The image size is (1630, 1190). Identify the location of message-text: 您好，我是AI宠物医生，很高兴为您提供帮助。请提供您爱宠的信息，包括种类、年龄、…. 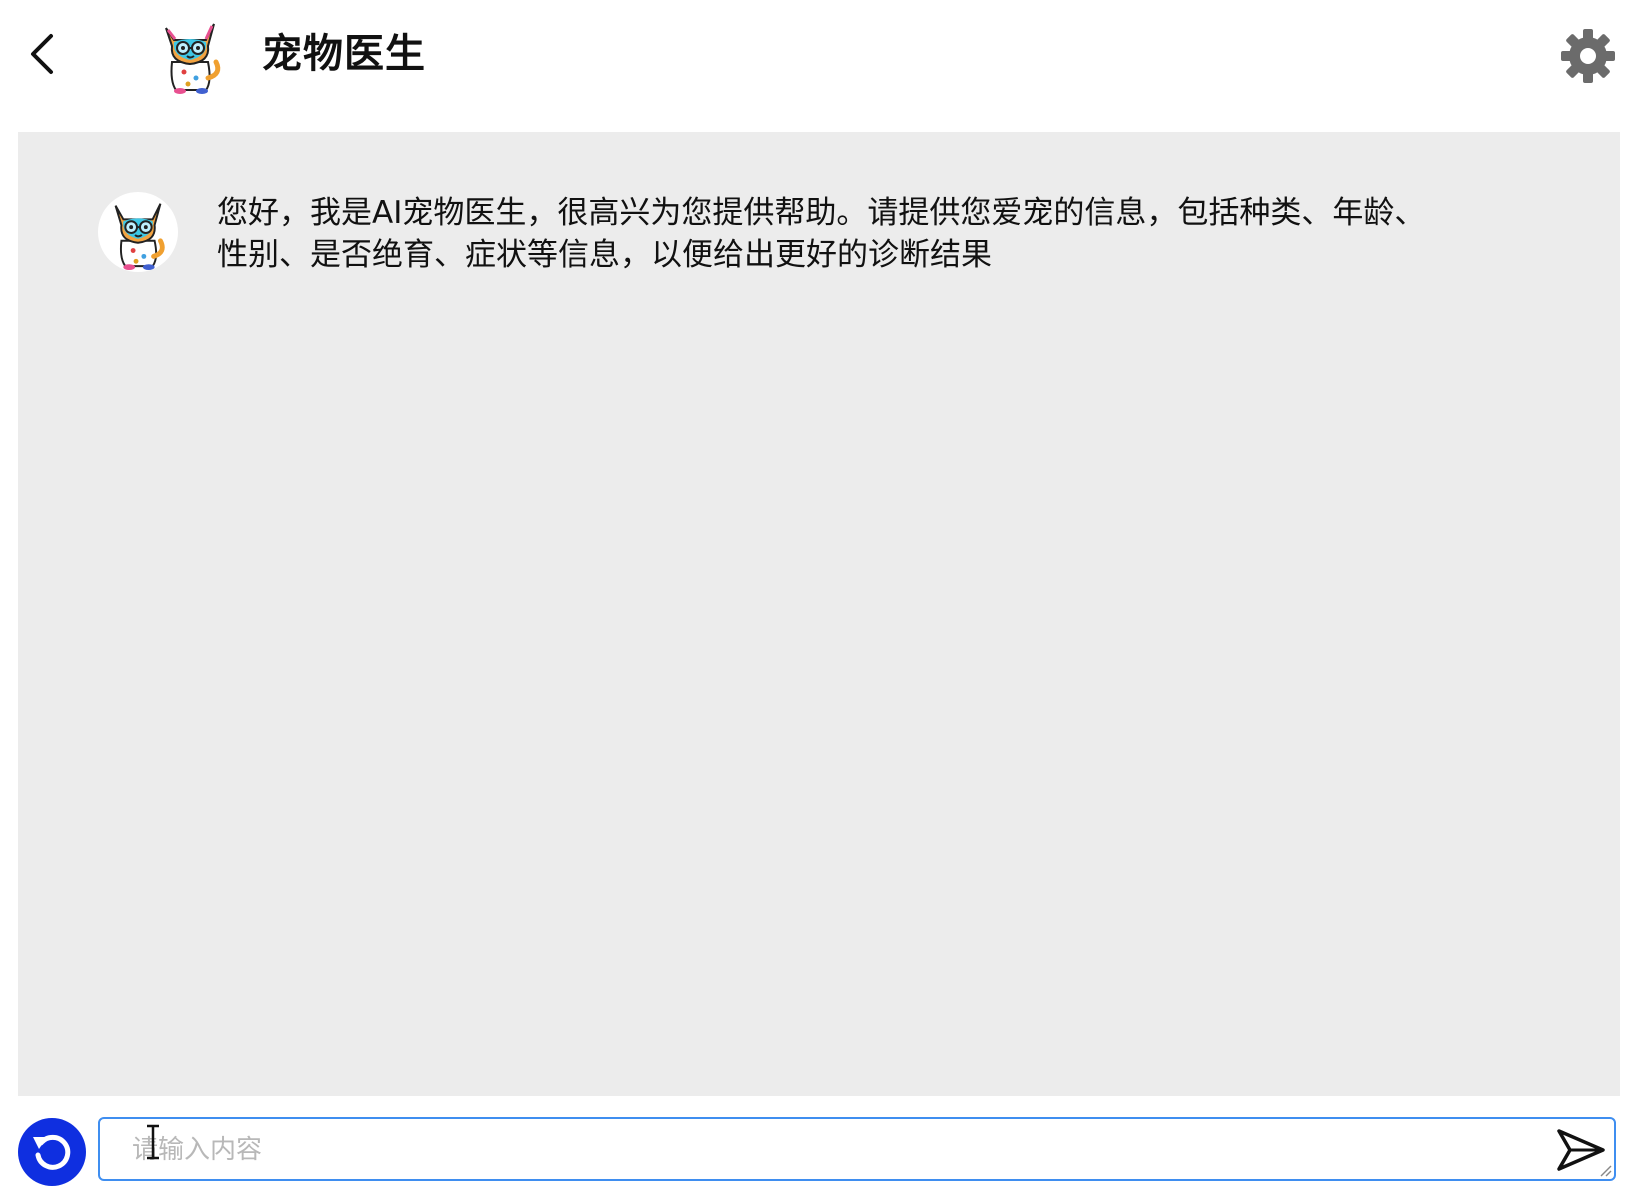
(821, 234).